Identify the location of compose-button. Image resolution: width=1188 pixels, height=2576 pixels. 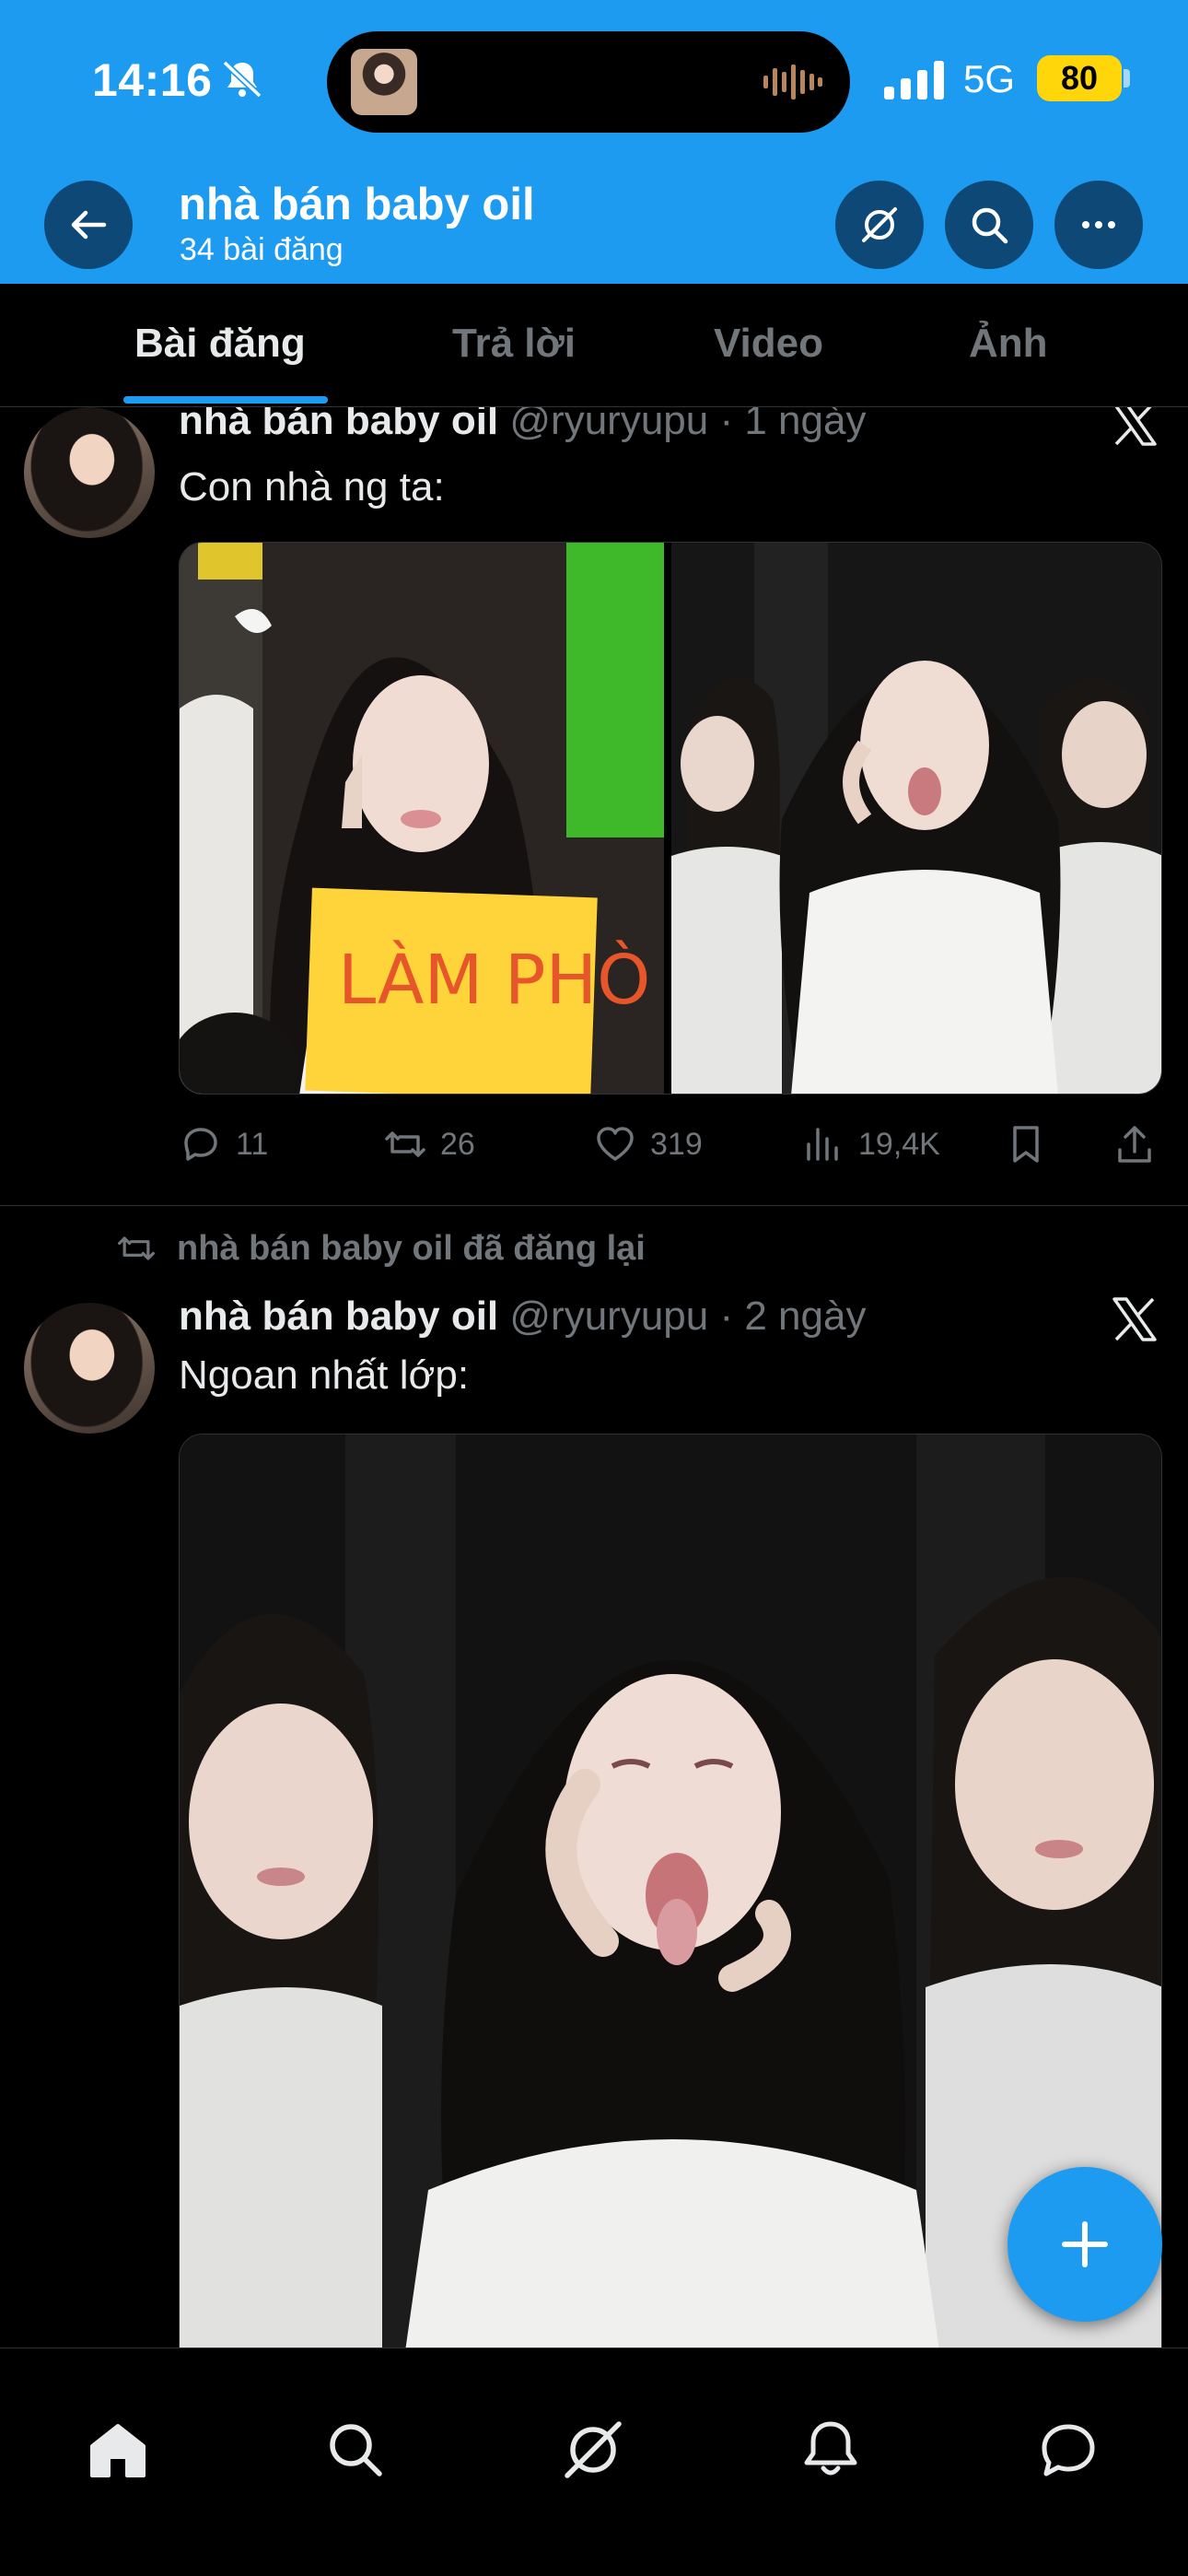
(1084, 2244).